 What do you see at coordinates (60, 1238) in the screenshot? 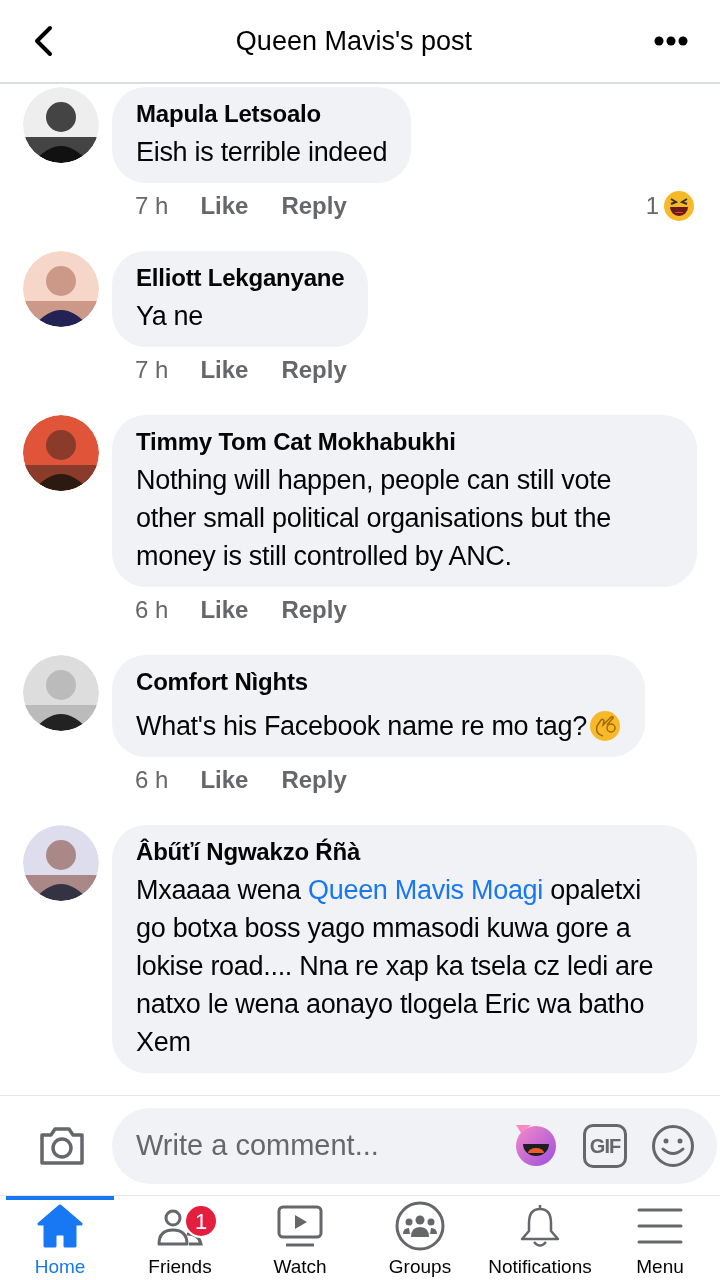
I see `tab: Home` at bounding box center [60, 1238].